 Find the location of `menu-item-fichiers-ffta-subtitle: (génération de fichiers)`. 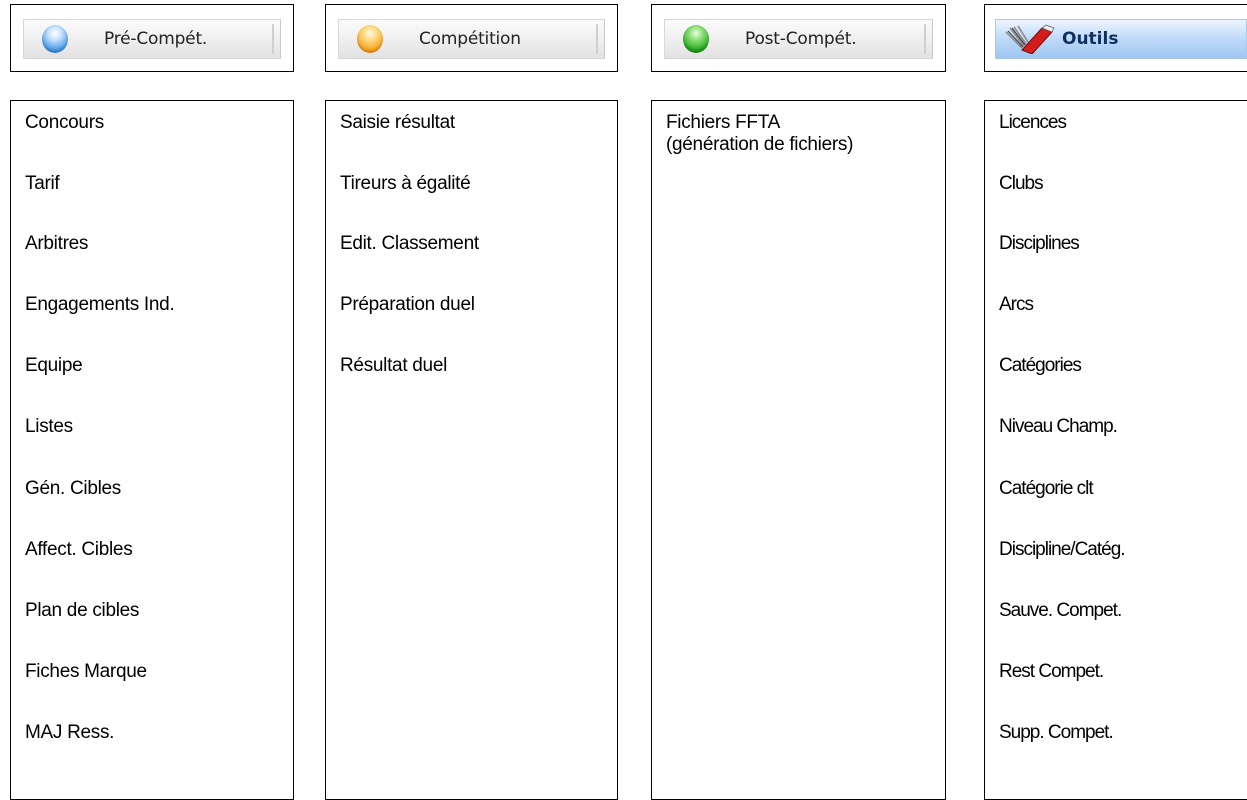

menu-item-fichiers-ffta-subtitle: (génération de fichiers) is located at coordinates (760, 144).